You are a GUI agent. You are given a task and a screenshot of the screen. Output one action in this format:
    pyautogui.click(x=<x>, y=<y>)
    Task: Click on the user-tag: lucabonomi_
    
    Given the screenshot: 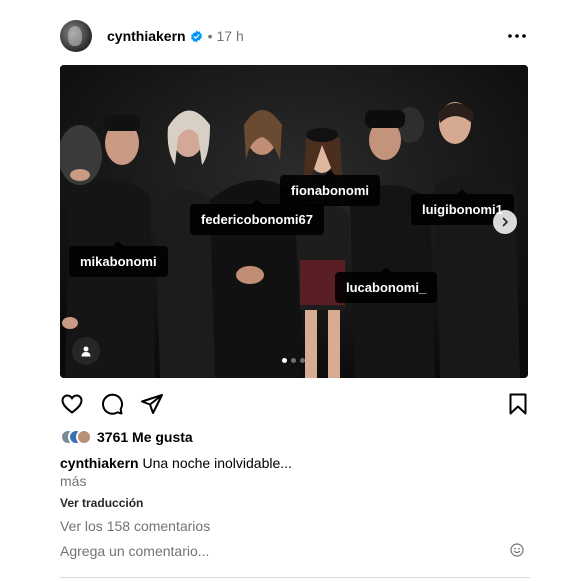 What is the action you would take?
    pyautogui.click(x=386, y=285)
    